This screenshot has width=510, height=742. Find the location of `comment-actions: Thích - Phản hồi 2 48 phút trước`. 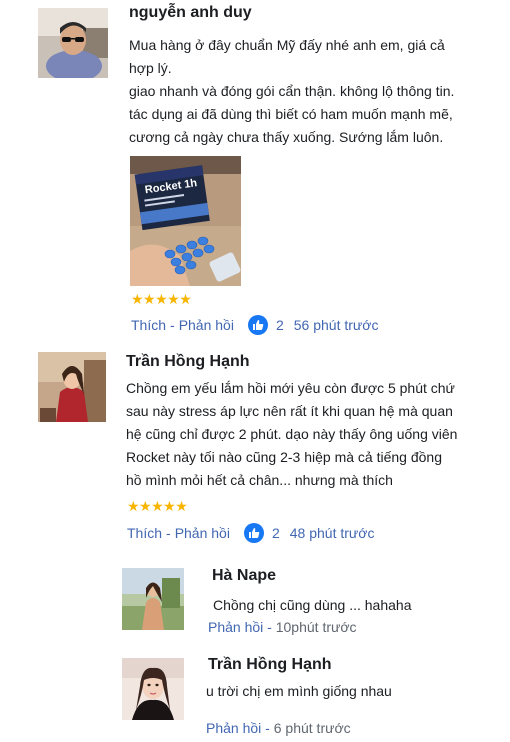

comment-actions: Thích - Phản hồi 2 48 phút trước is located at coordinates (250, 533).